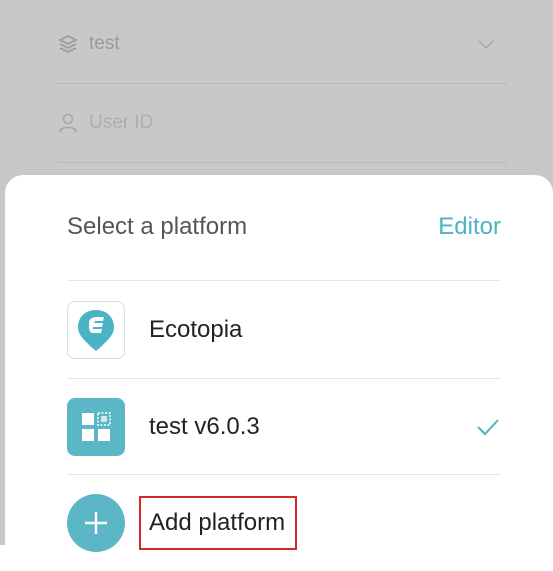 This screenshot has width=553, height=571. Describe the element at coordinates (488, 427) in the screenshot. I see `checkmark-icon` at that location.